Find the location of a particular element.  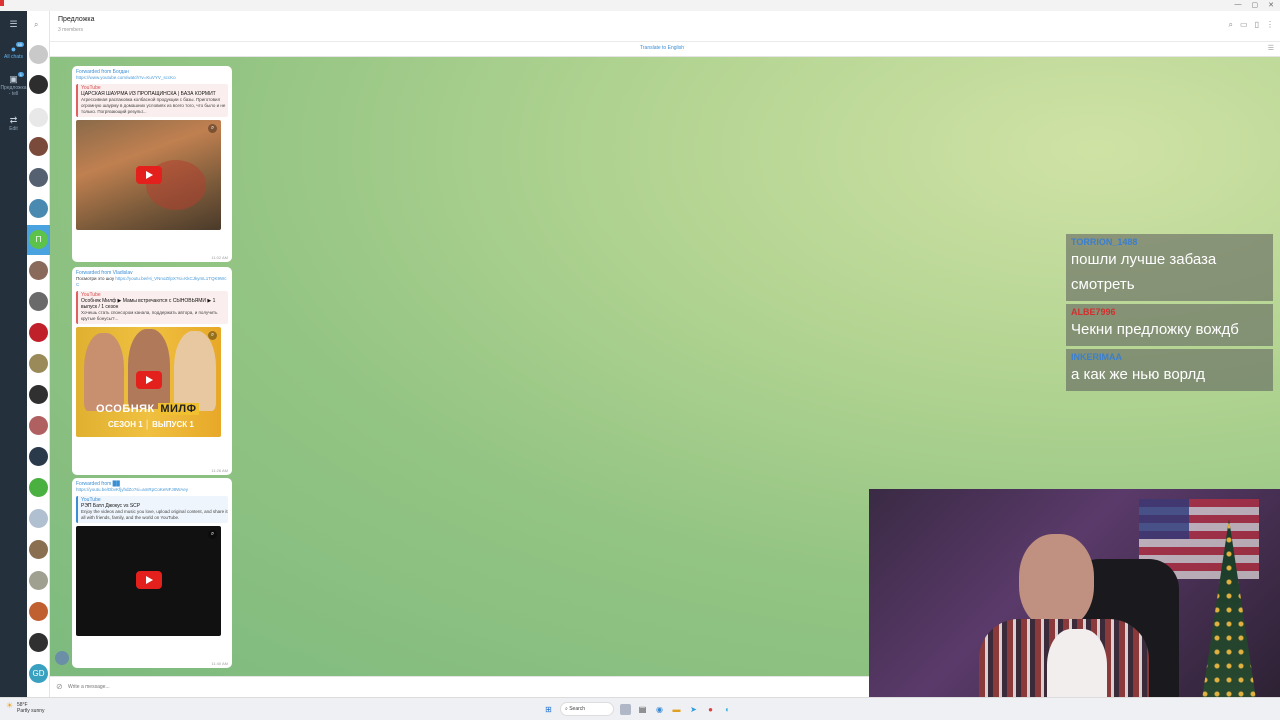

media-icon: ● is located at coordinates (710, 709).